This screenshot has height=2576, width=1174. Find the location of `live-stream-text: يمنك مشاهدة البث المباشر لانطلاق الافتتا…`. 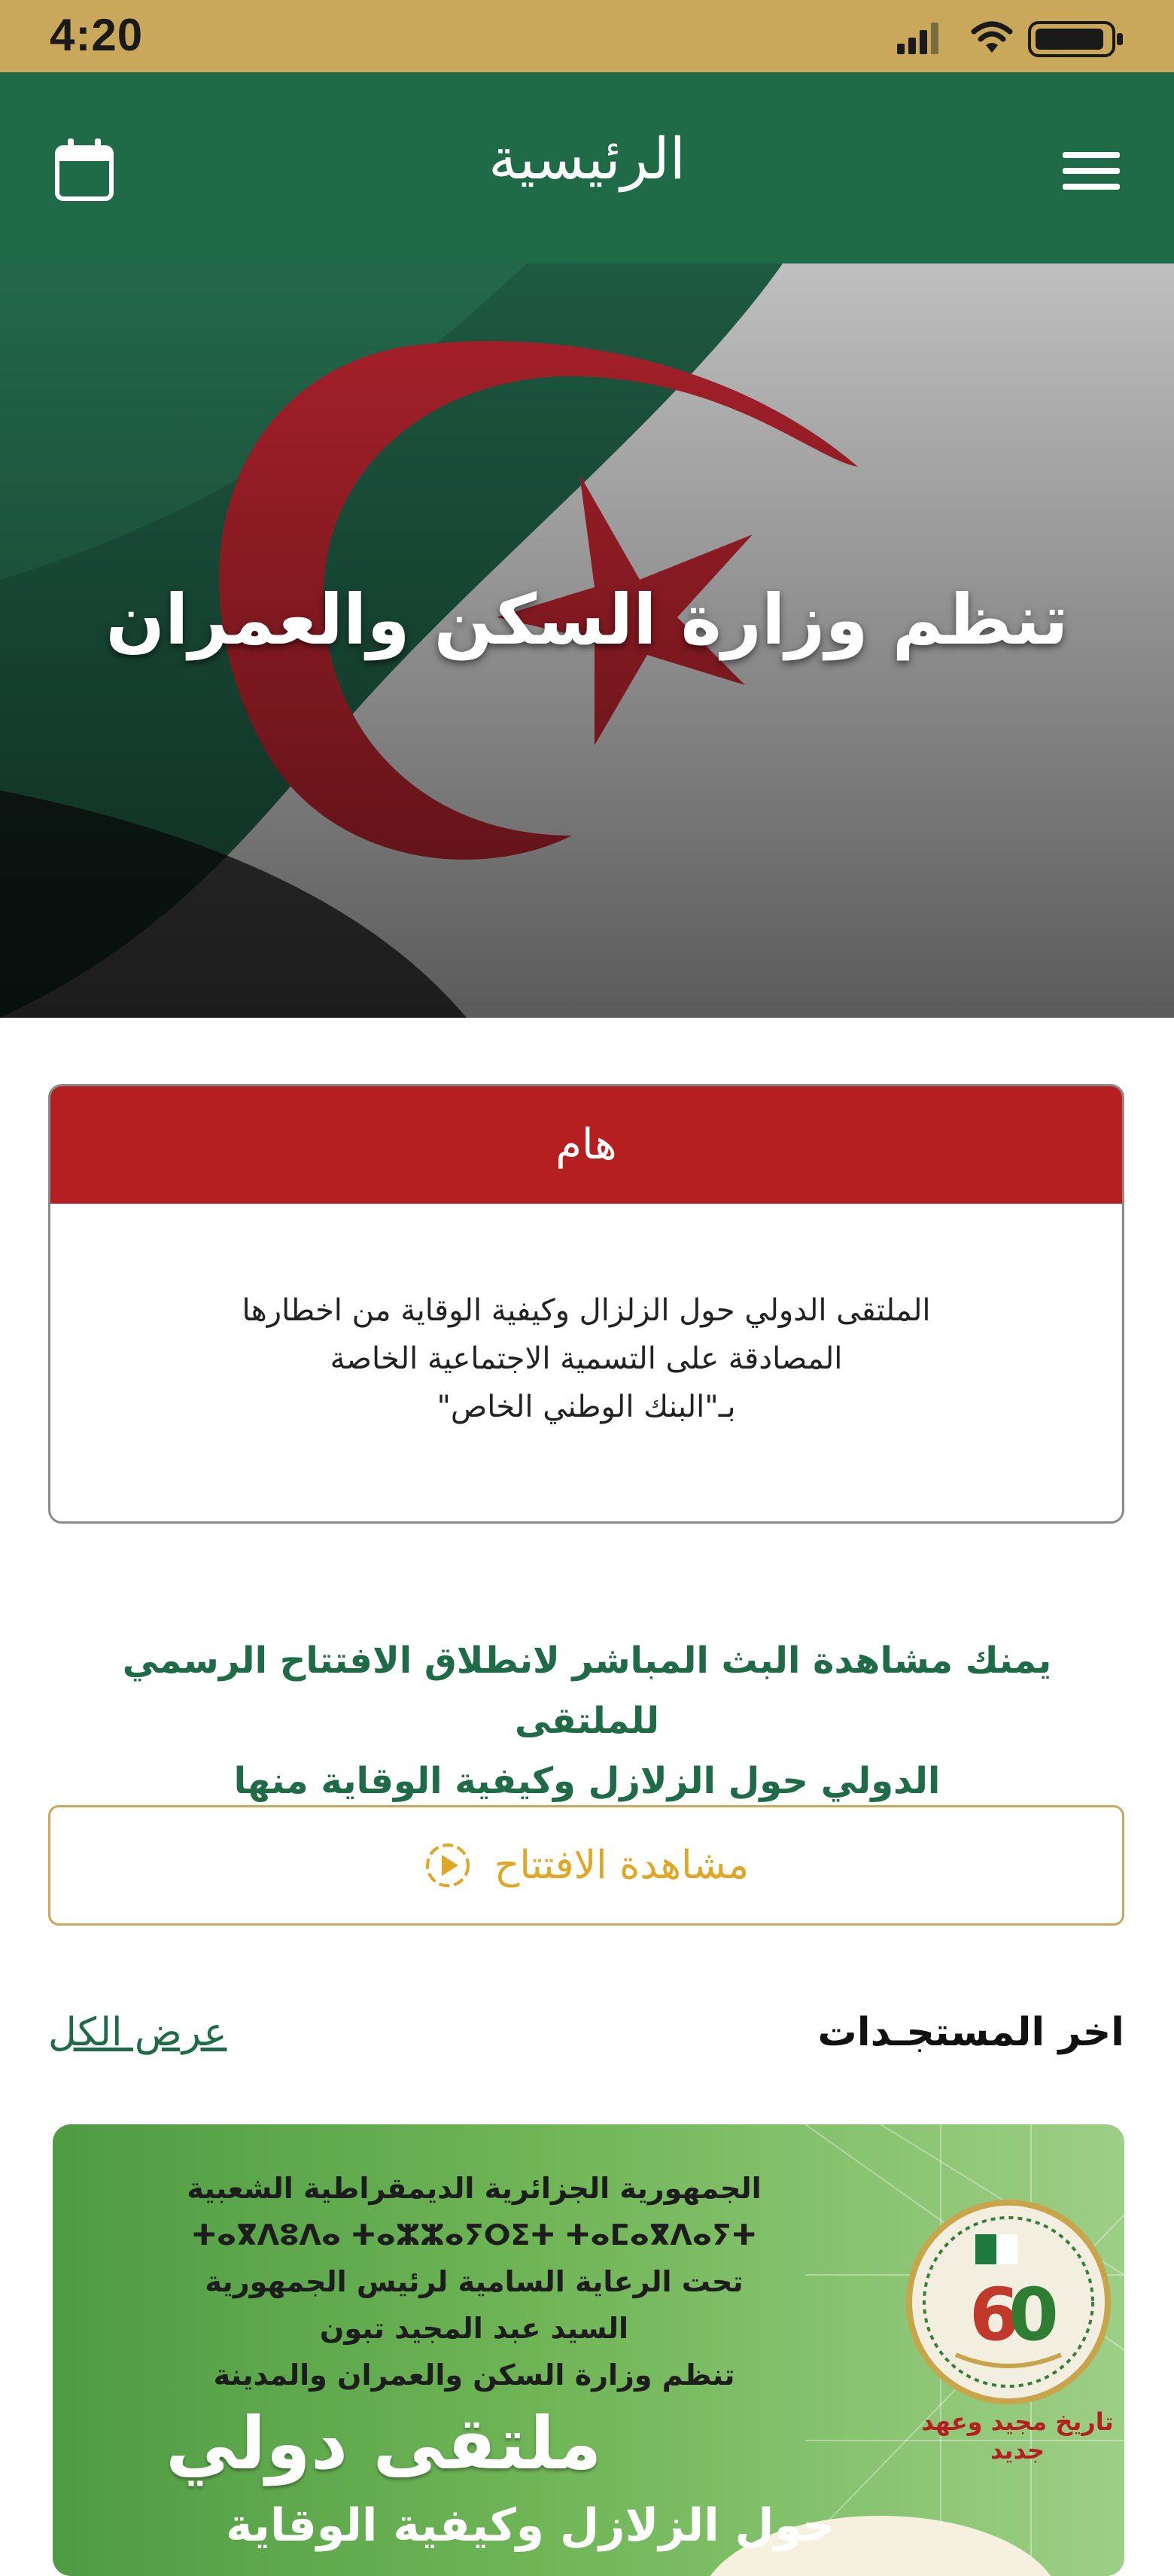

live-stream-text: يمنك مشاهدة البث المباشر لانطلاق الافتتا… is located at coordinates (587, 1721).